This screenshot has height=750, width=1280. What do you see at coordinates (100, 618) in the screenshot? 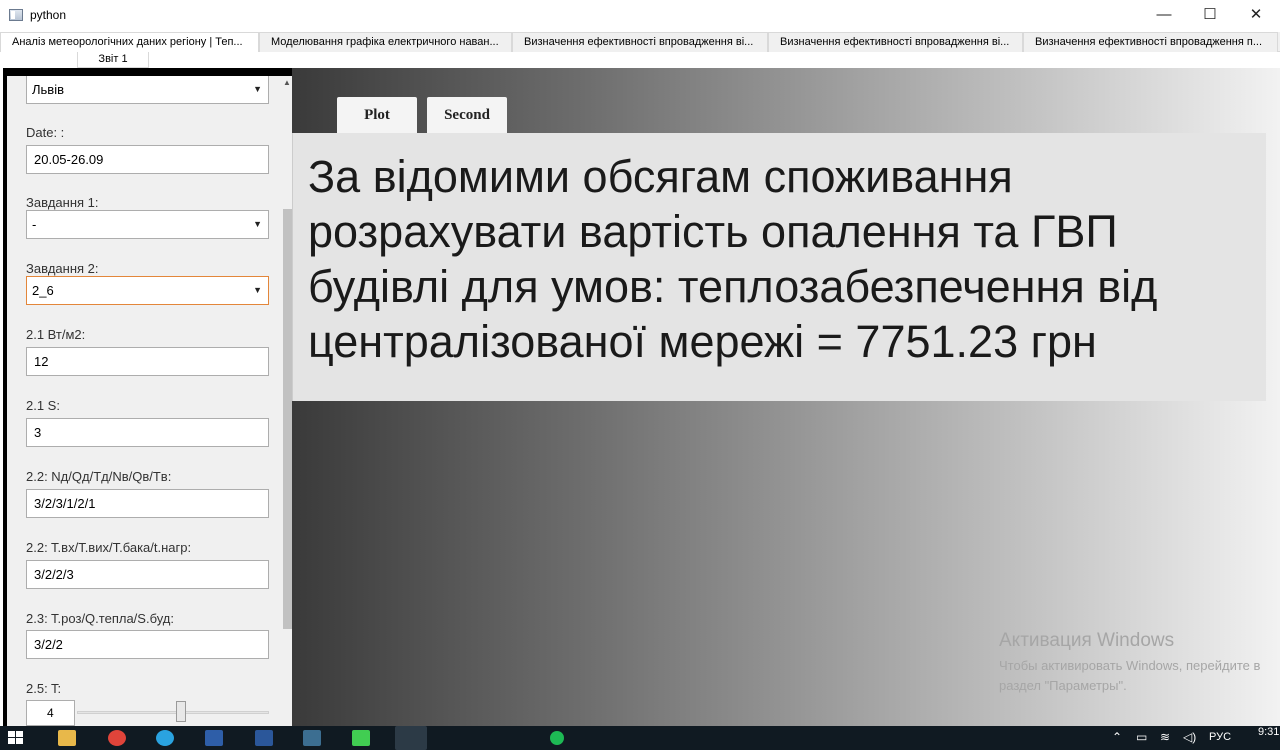
I see `p23-label: 2.3: T.роз/Q.тепла/S.буд:` at bounding box center [100, 618].